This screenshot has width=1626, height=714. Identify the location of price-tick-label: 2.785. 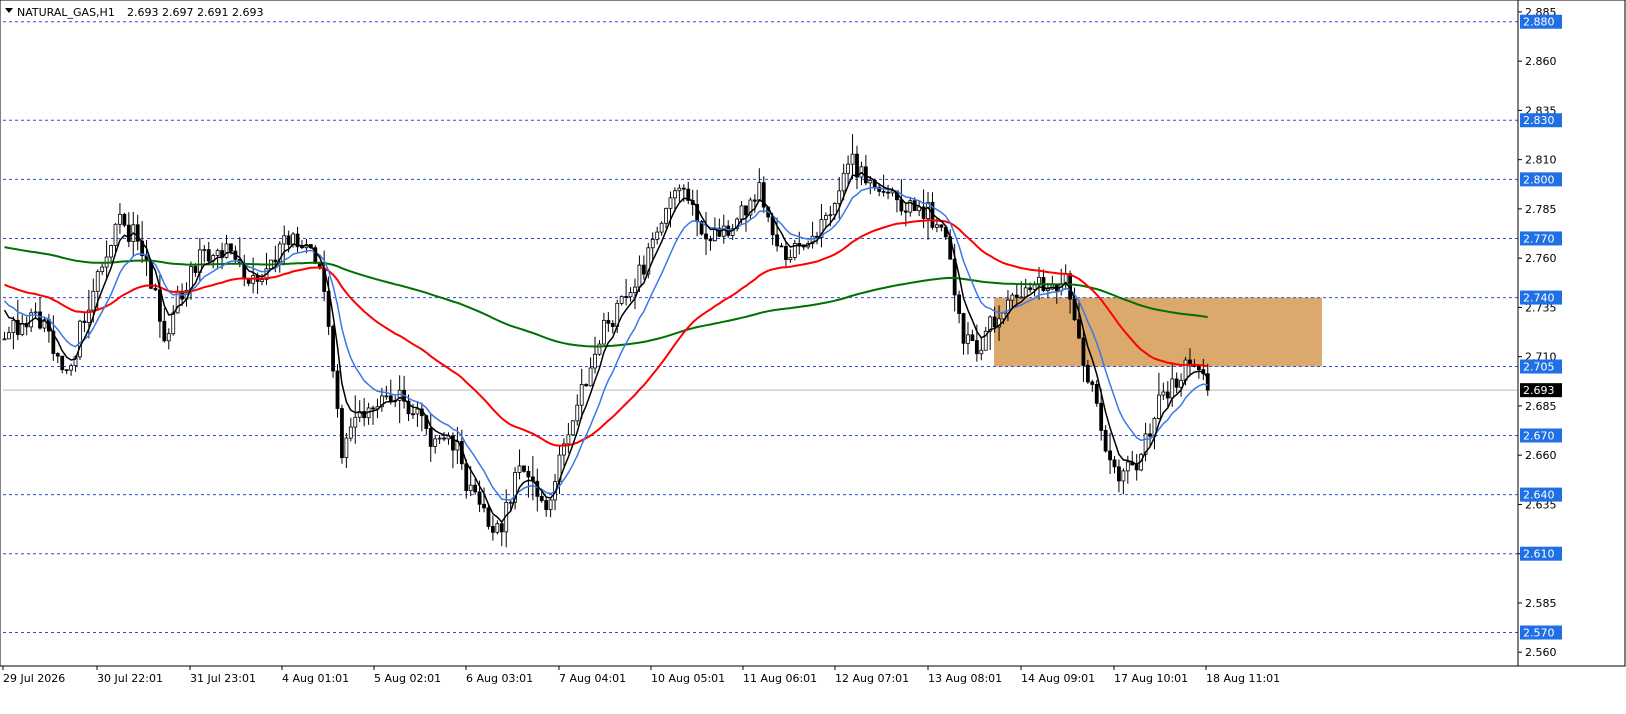
(1541, 209).